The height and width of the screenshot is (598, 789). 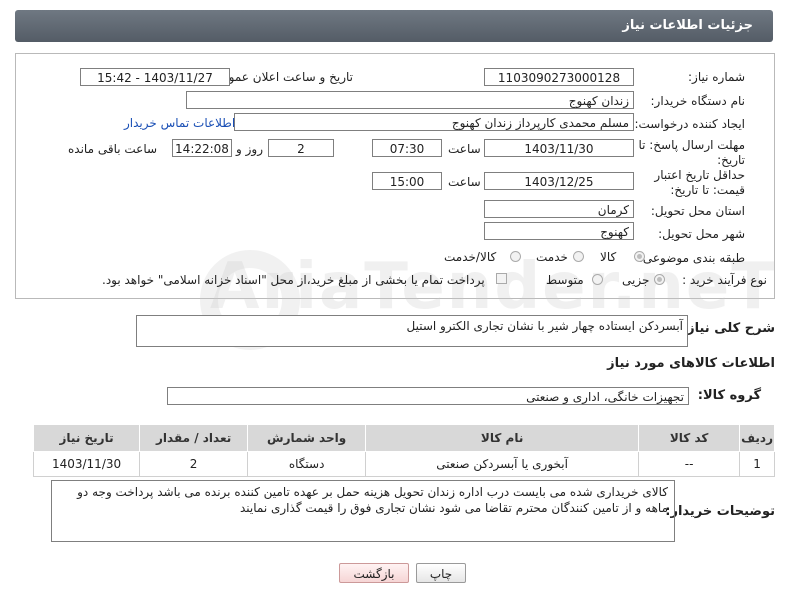 I want to click on print-button: چاپ, so click(x=441, y=573).